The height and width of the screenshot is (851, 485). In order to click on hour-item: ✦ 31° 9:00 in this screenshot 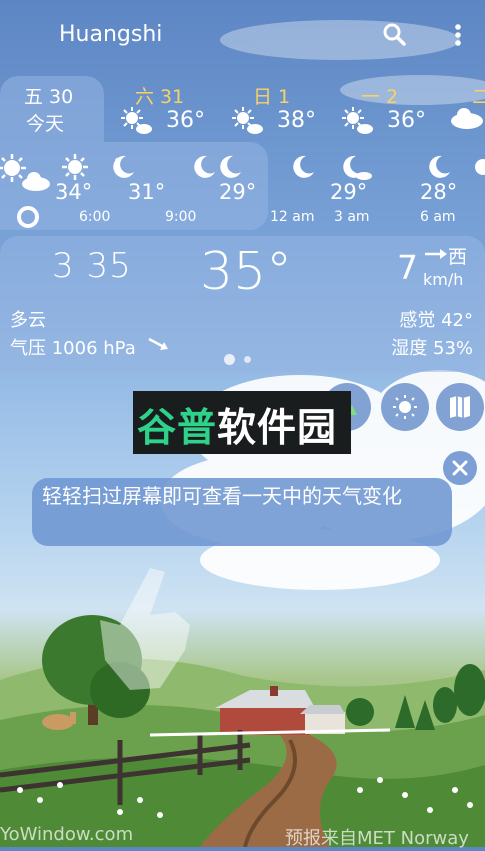, I will do `click(155, 186)`.